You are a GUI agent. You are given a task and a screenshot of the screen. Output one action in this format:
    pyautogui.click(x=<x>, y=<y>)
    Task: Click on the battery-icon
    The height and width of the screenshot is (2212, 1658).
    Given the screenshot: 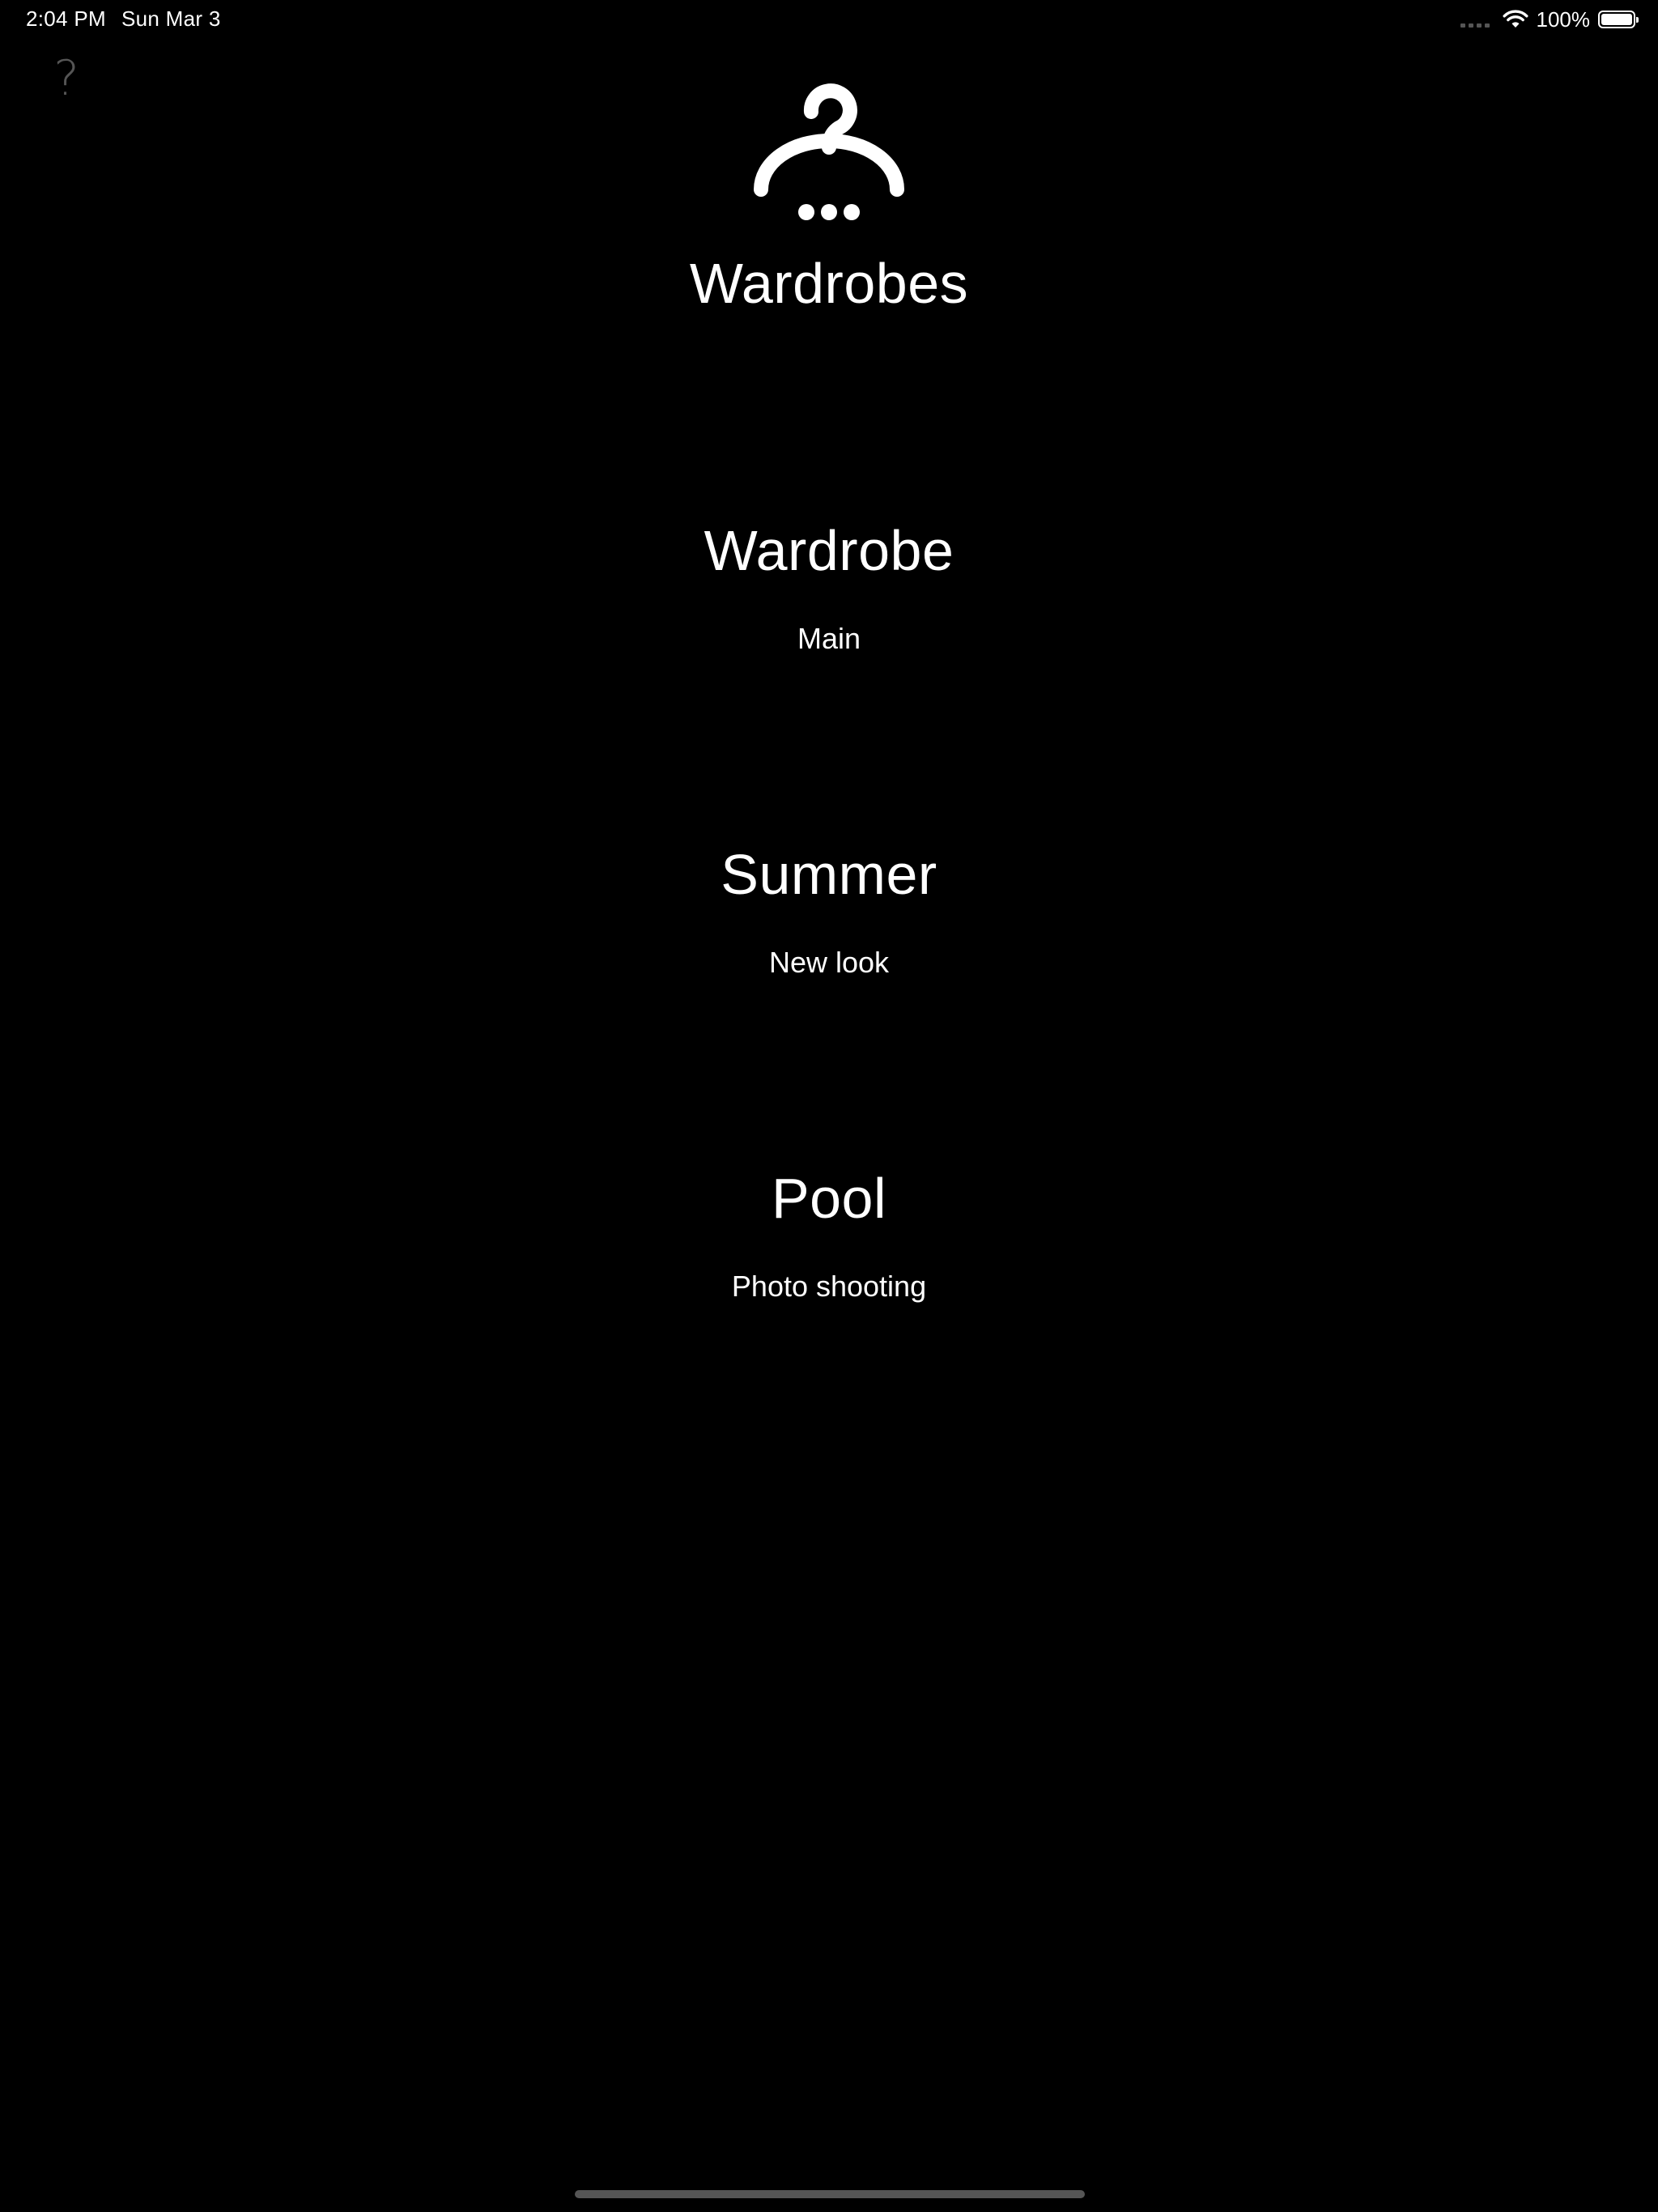 What is the action you would take?
    pyautogui.click(x=1618, y=19)
    